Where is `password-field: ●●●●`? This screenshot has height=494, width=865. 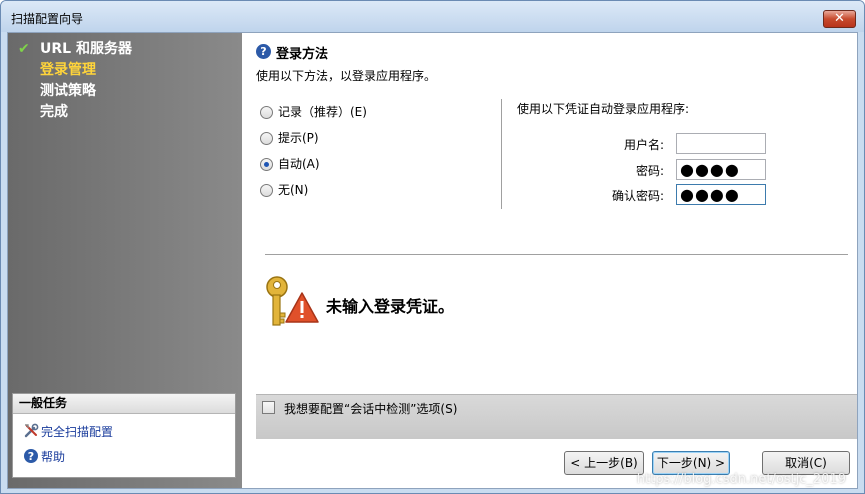 password-field: ●●●● is located at coordinates (721, 169).